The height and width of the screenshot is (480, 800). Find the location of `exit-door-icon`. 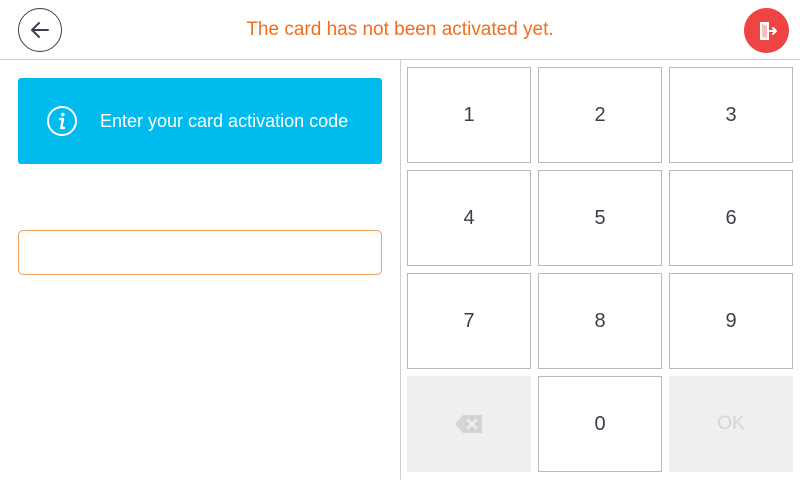

exit-door-icon is located at coordinates (768, 30).